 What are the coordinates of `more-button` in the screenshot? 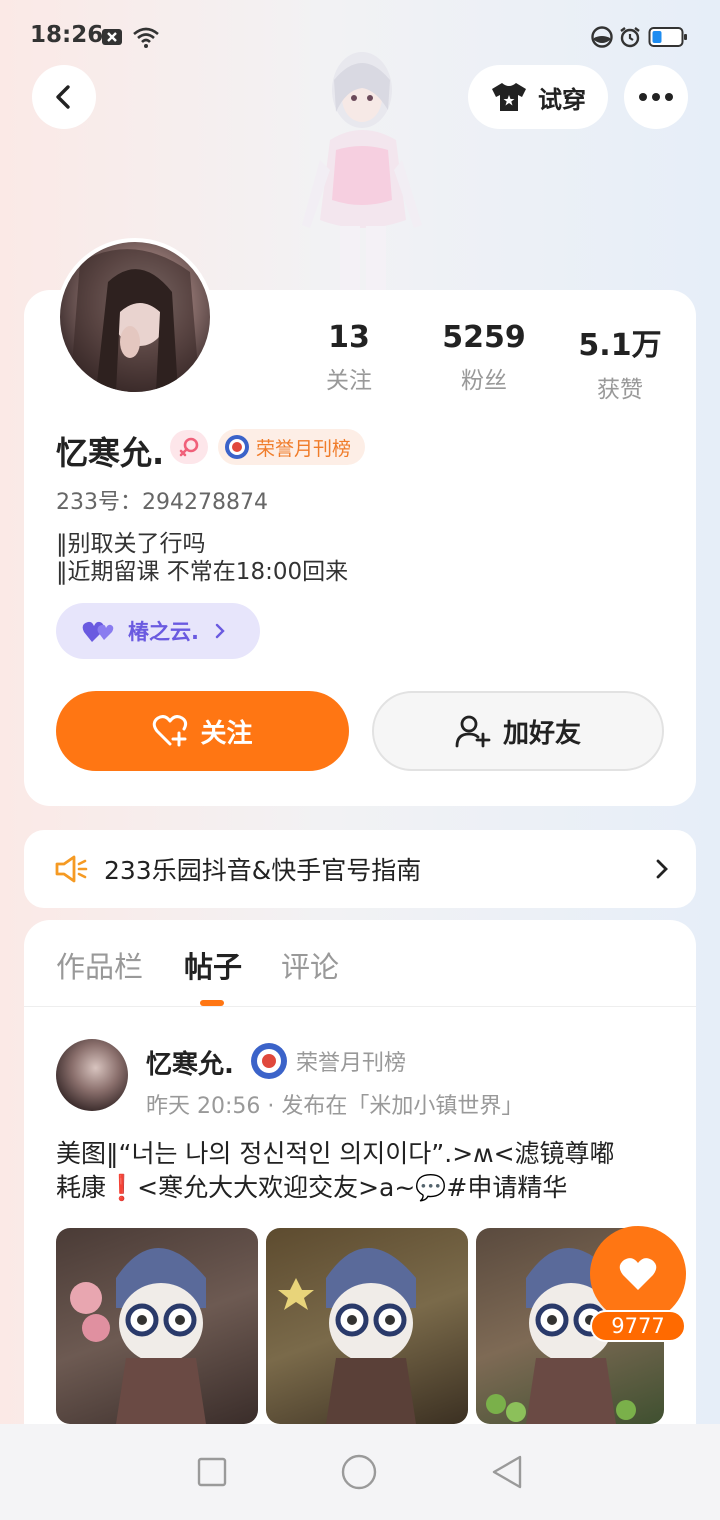 It's located at (656, 97).